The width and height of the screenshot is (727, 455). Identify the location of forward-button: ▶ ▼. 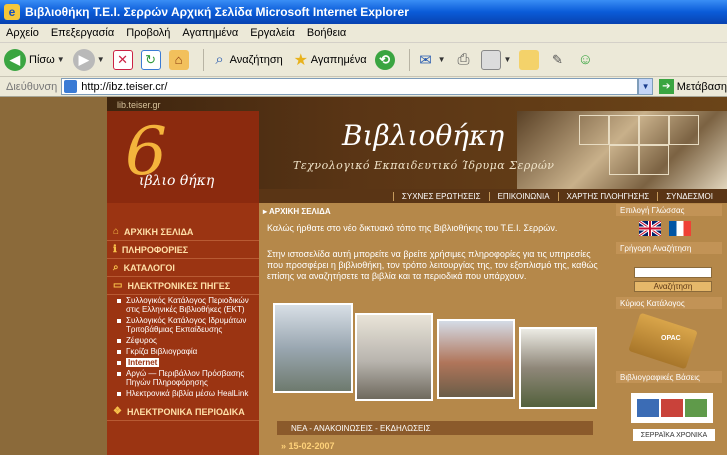
(88, 59).